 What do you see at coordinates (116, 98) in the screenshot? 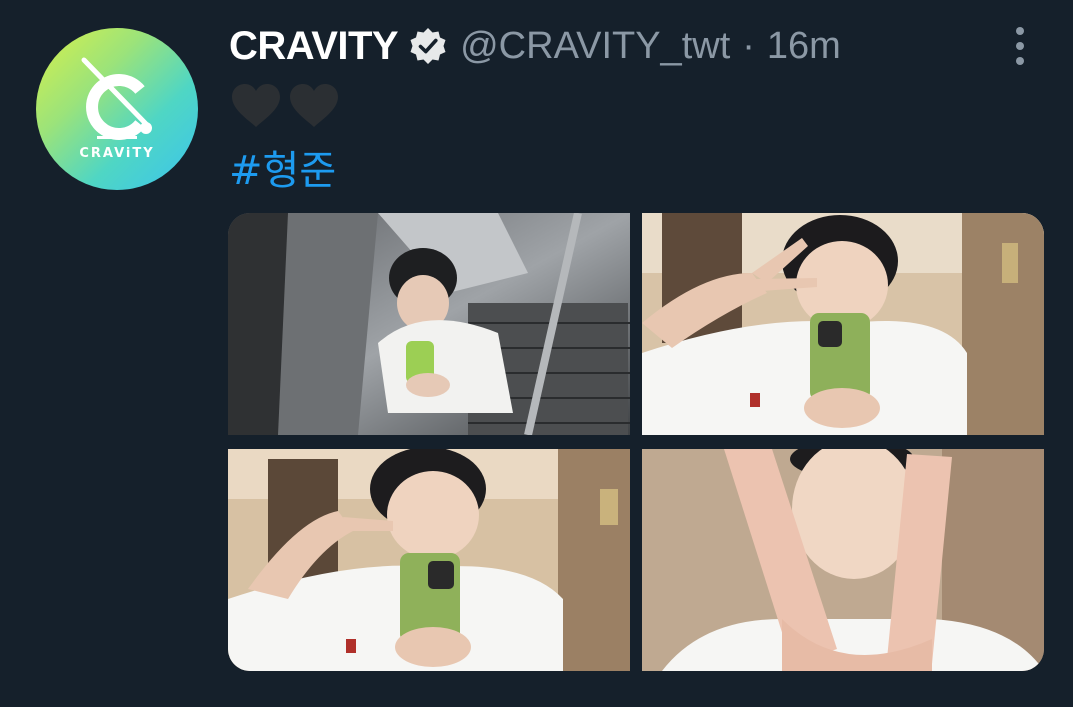
I see `cravity-logo-icon` at bounding box center [116, 98].